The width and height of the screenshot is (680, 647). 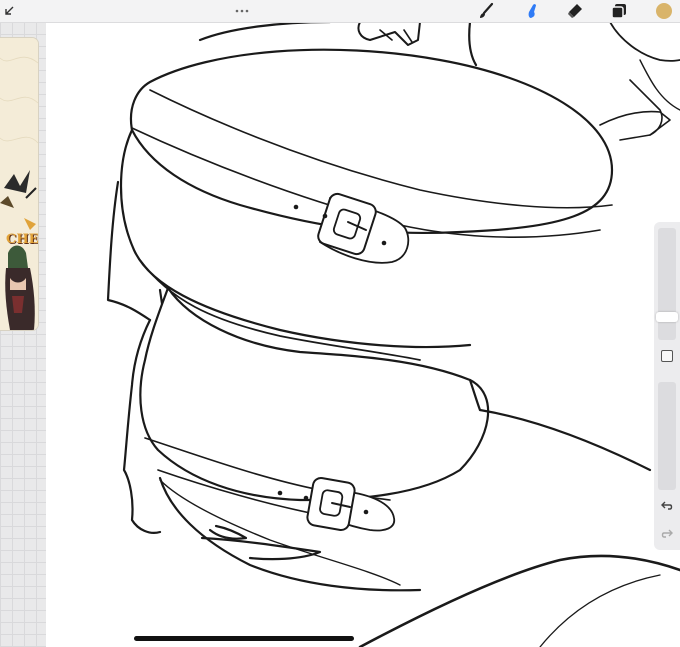 What do you see at coordinates (575, 11) in the screenshot?
I see `eraser-icon` at bounding box center [575, 11].